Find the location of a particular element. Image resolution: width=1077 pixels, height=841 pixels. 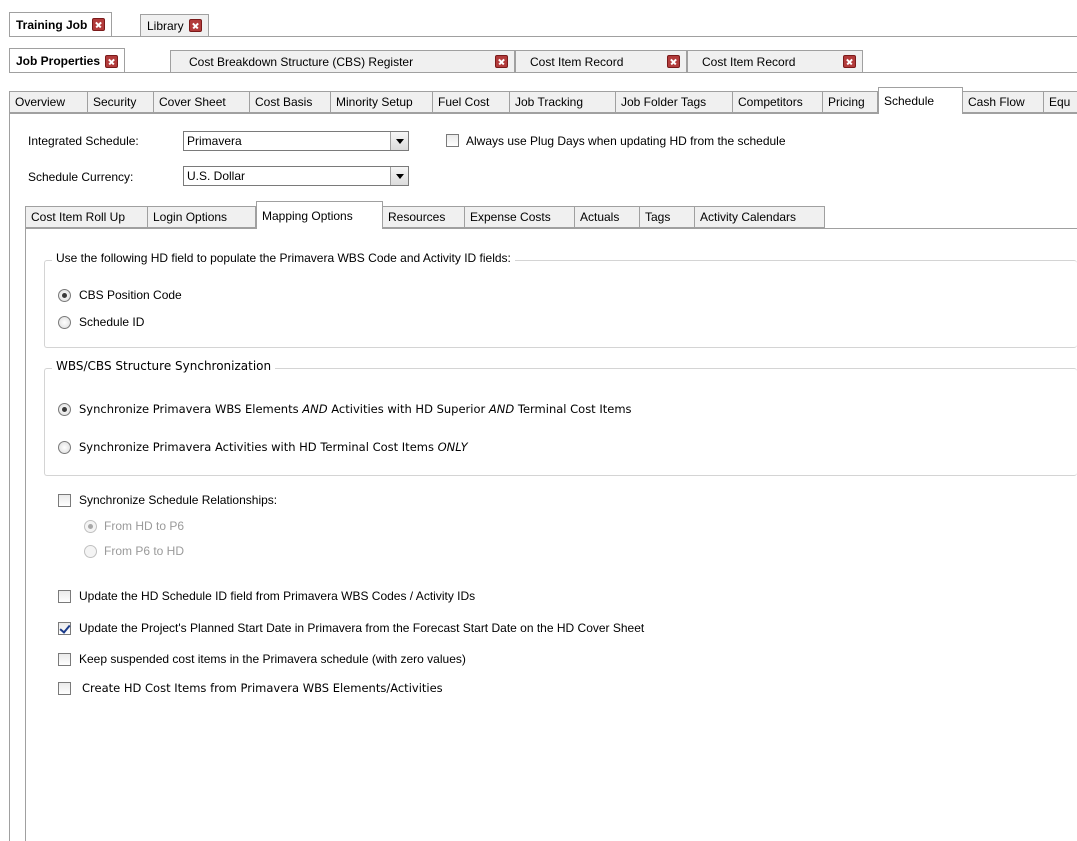

from-p6-to-hd-radio is located at coordinates (90, 551).